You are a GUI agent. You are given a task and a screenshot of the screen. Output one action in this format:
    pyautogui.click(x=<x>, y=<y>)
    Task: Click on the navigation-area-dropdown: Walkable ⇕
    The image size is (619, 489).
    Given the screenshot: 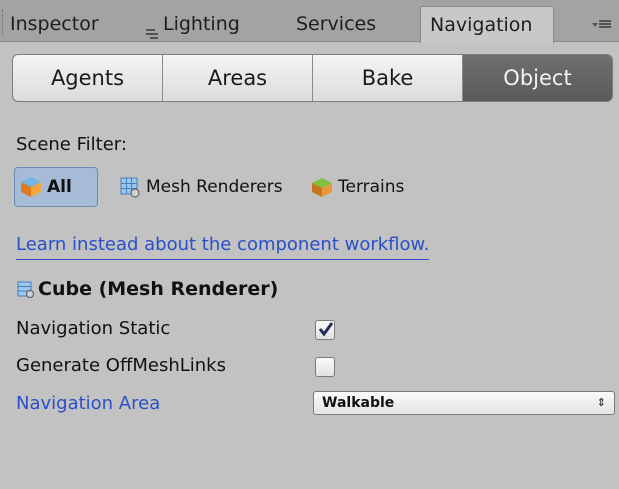 What is the action you would take?
    pyautogui.click(x=464, y=403)
    